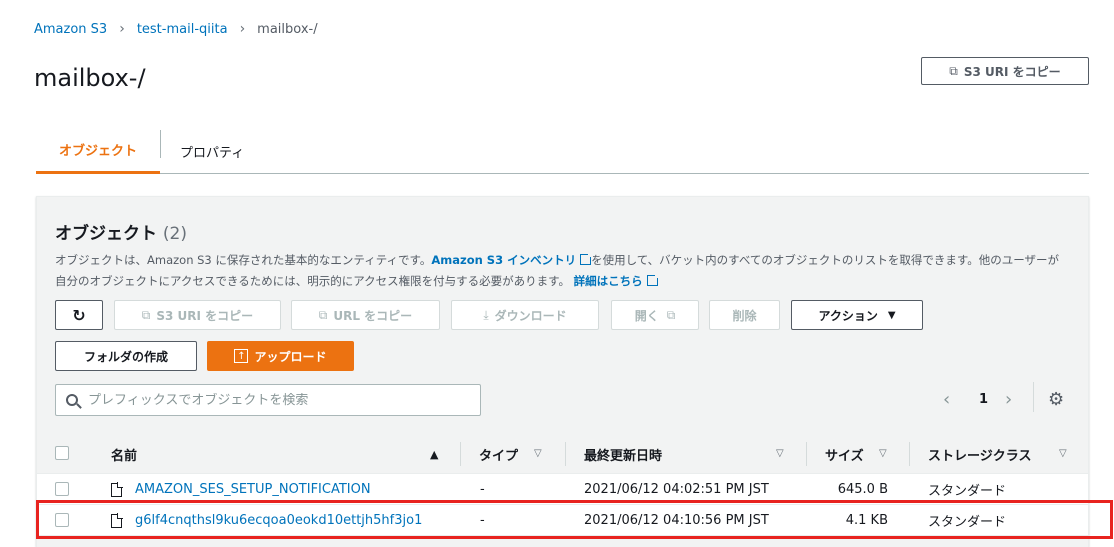 This screenshot has height=547, width=1114. Describe the element at coordinates (503, 260) in the screenshot. I see `inventory-link: Amazon S3 インベントリ` at that location.